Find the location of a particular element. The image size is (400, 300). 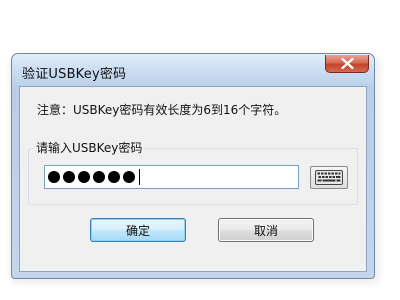

soft-keyboard-button is located at coordinates (329, 177).